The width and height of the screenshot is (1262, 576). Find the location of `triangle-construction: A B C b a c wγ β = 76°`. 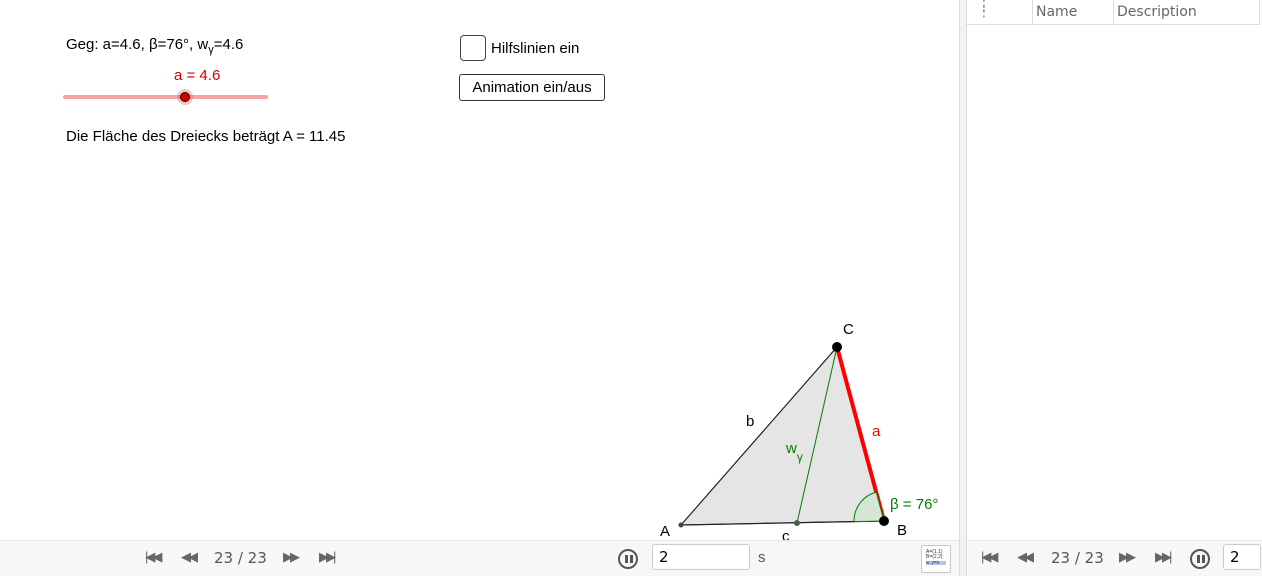

triangle-construction: A B C b a c wγ β = 76° is located at coordinates (799, 430).